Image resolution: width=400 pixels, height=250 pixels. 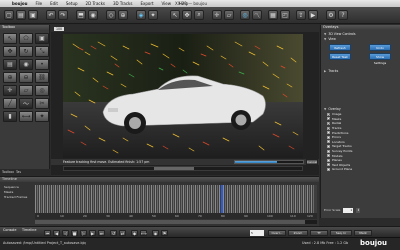 What do you see at coordinates (10, 51) in the screenshot?
I see `tool-move-icon: ✥` at bounding box center [10, 51].